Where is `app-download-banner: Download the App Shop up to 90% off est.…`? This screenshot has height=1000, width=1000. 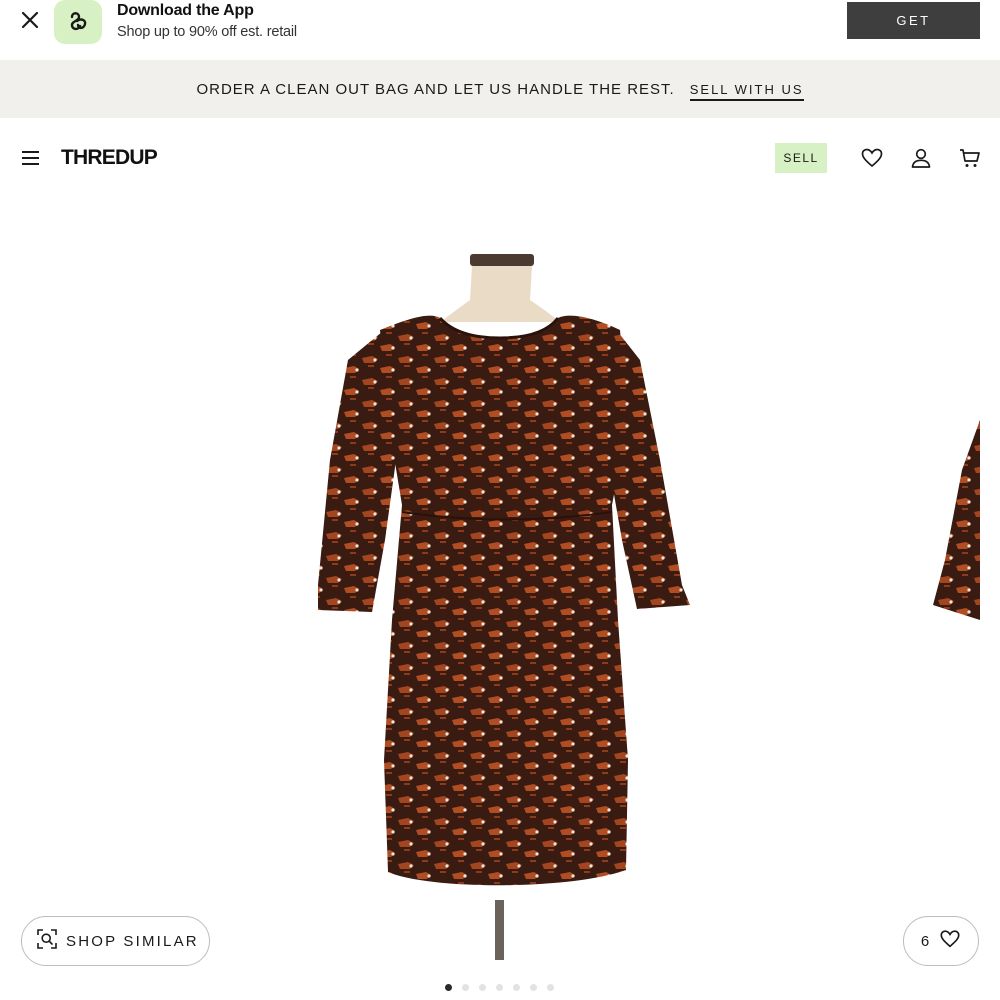 app-download-banner: Download the App Shop up to 90% off est.… is located at coordinates (500, 30).